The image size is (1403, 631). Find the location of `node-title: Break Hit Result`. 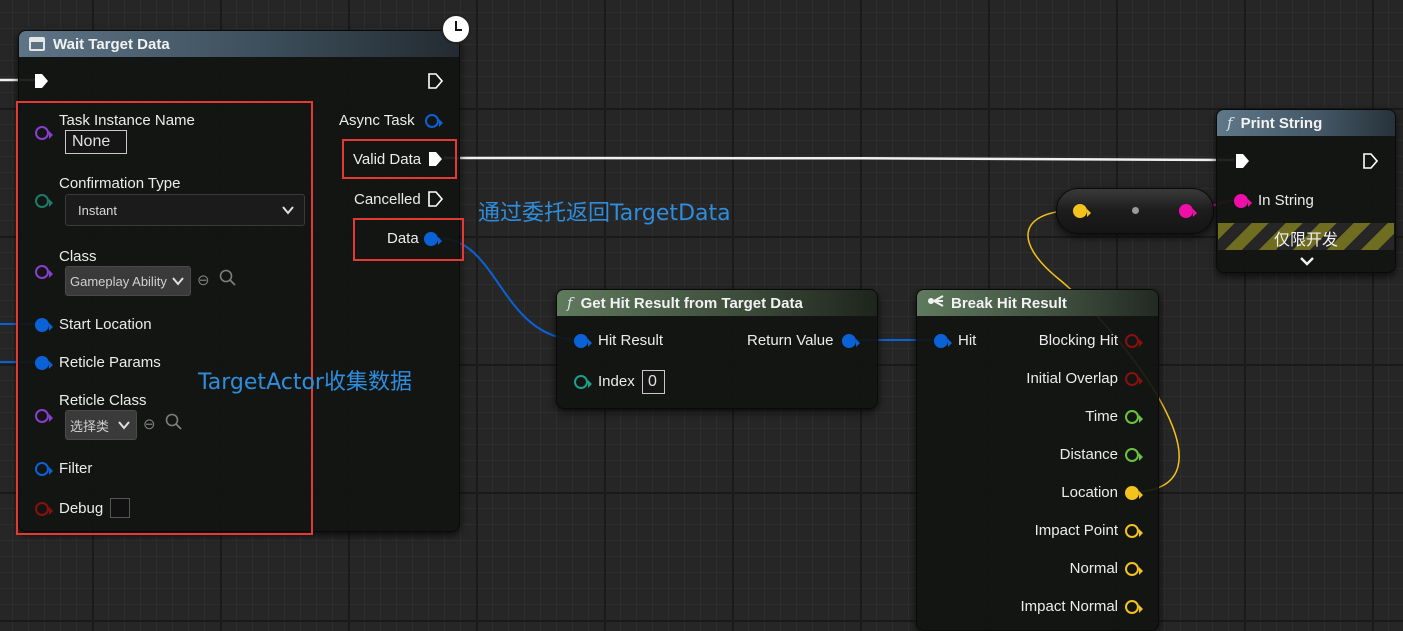

node-title: Break Hit Result is located at coordinates (1009, 303).